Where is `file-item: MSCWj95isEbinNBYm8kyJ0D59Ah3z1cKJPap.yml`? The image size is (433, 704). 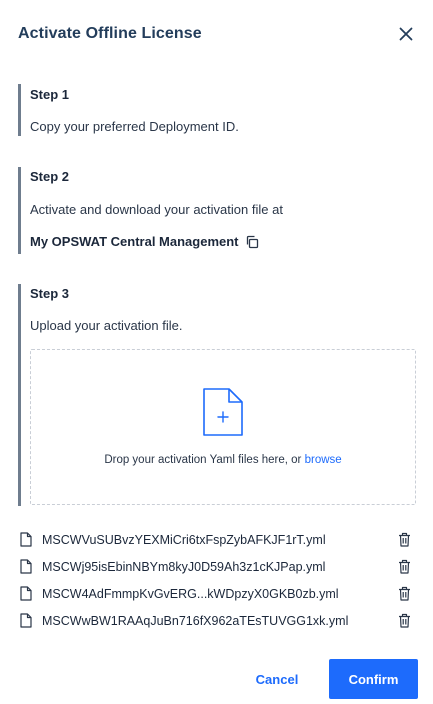
file-item: MSCWj95isEbinNBYm8kyJ0D59Ah3z1cKJPap.yml is located at coordinates (218, 566).